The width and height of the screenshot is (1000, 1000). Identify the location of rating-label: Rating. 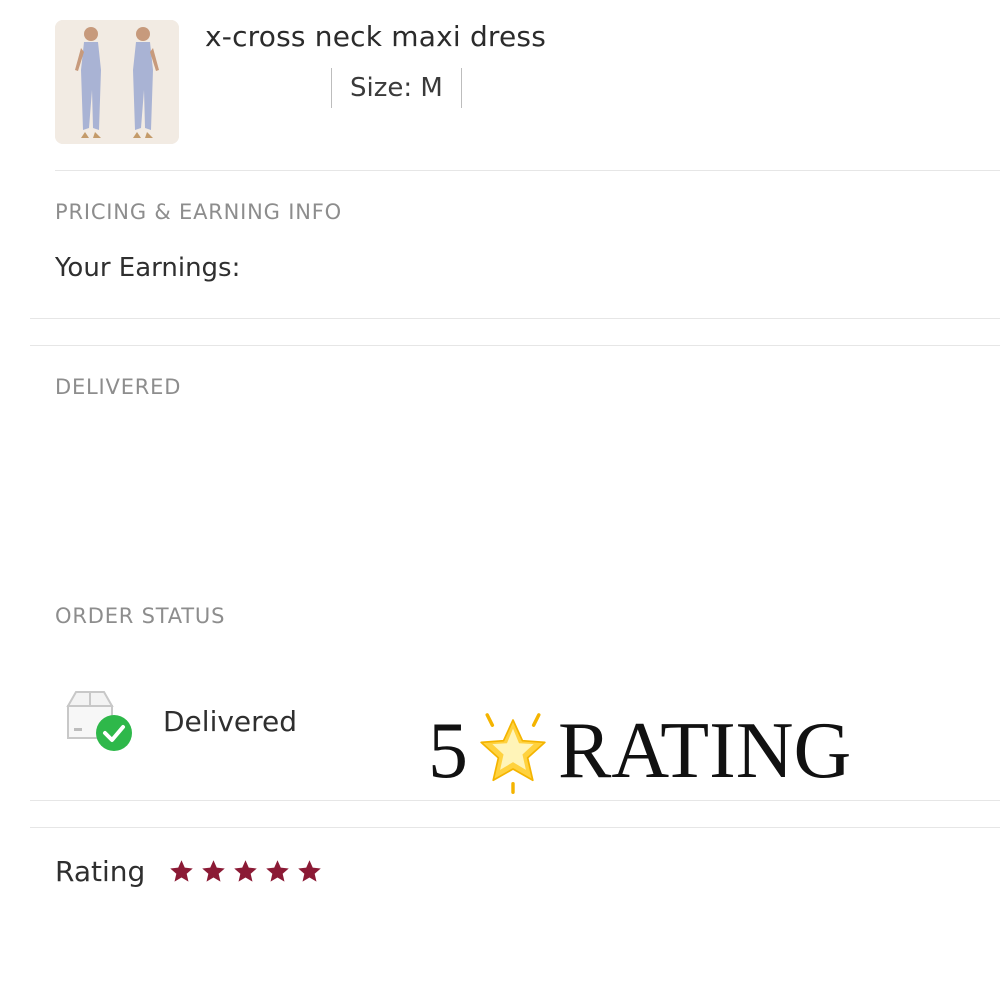
(100, 871).